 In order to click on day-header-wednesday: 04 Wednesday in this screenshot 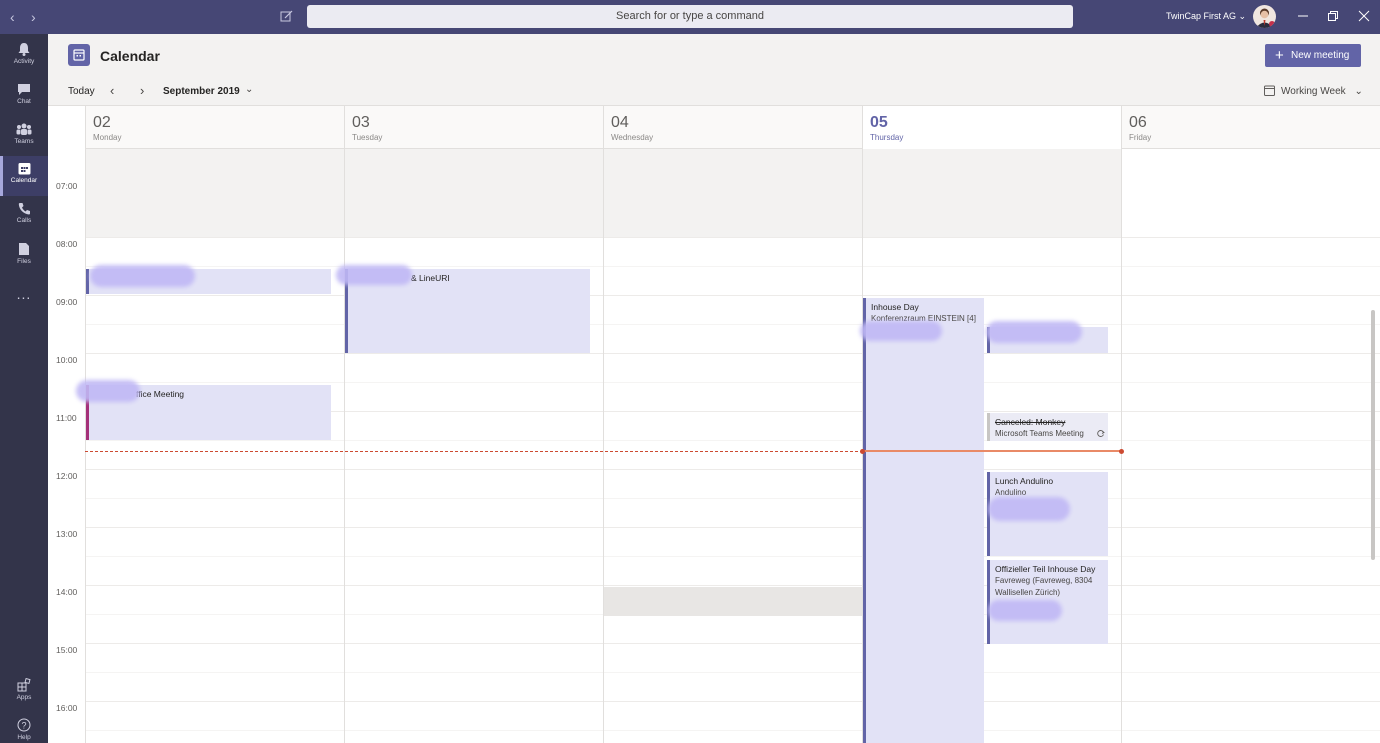, I will do `click(732, 127)`.